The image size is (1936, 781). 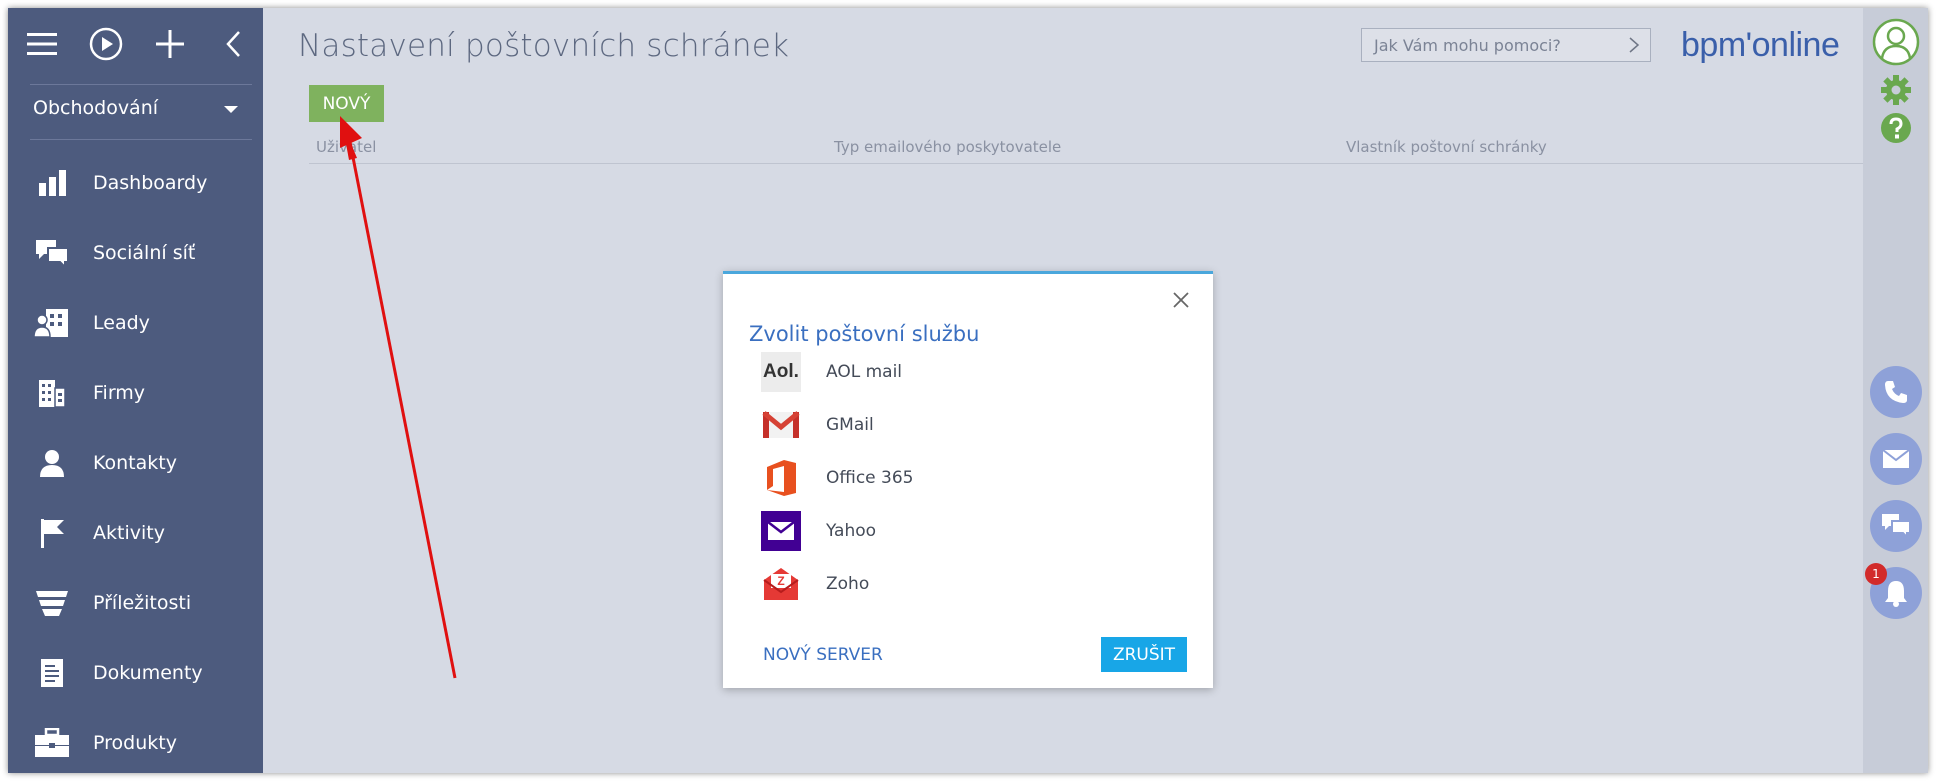 I want to click on service-name: Zoho, so click(x=848, y=584).